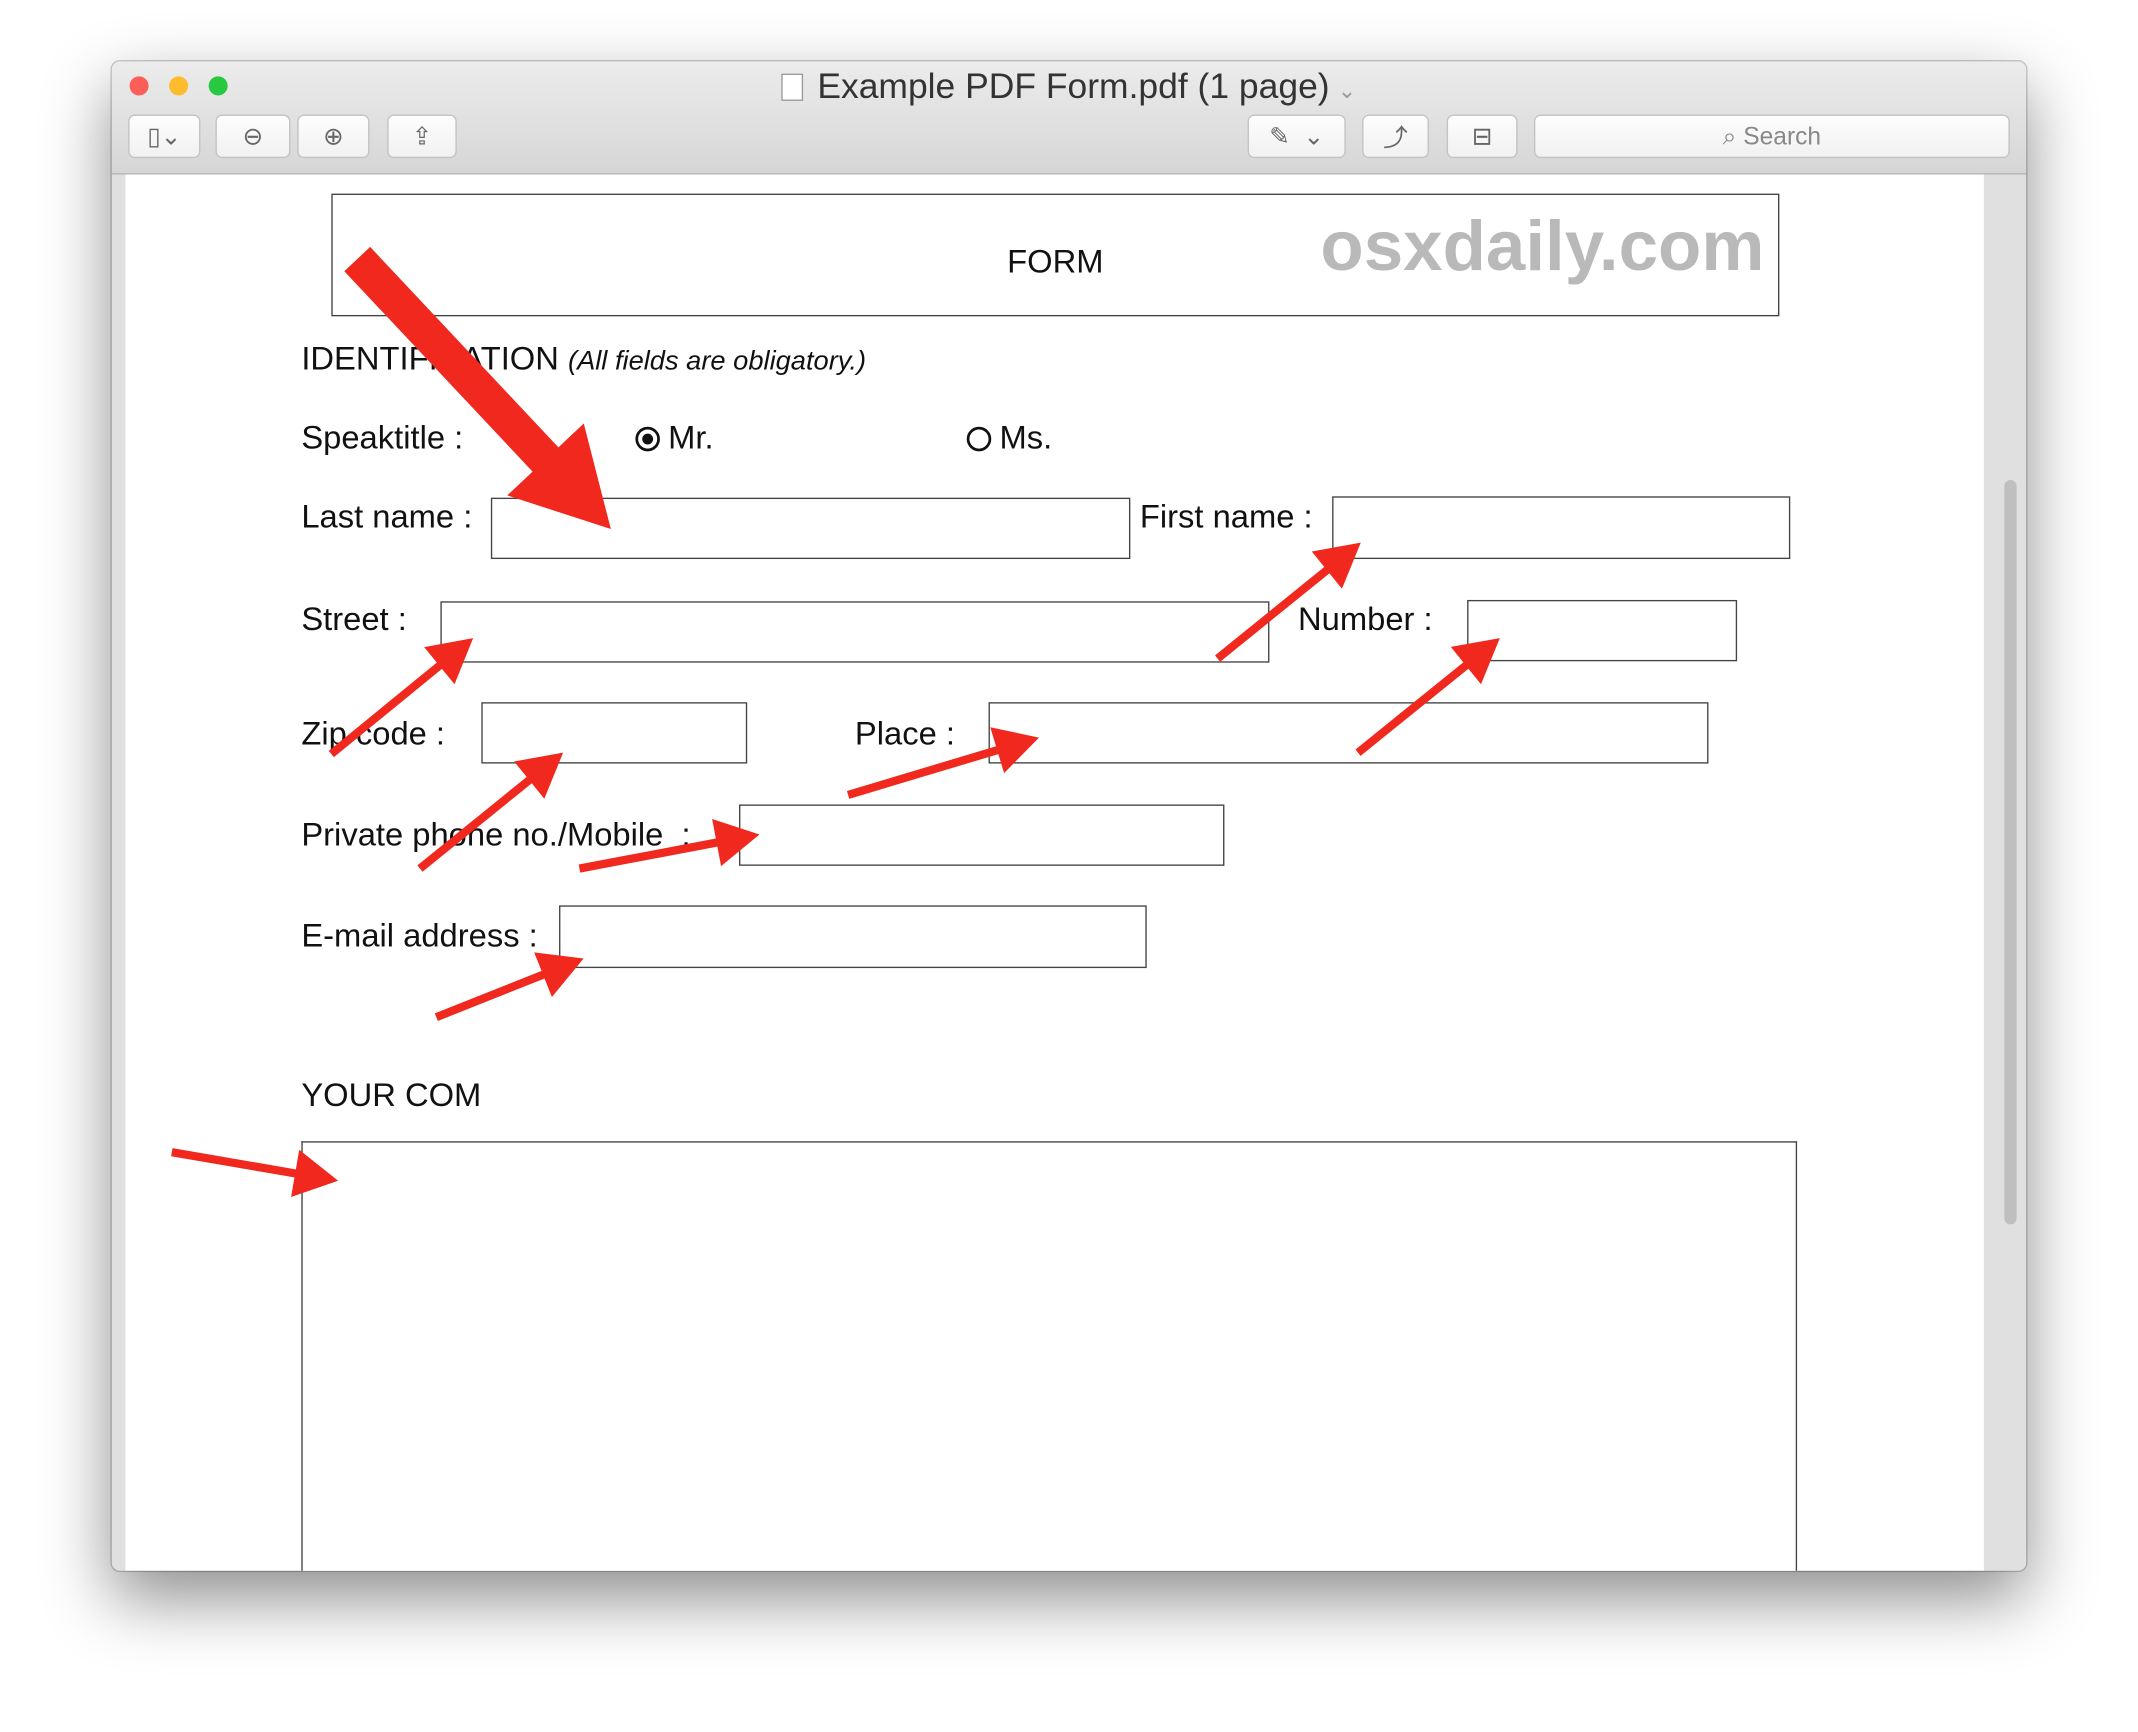 The image size is (2138, 1732). I want to click on section-note: (All fields are obligatory.), so click(717, 361).